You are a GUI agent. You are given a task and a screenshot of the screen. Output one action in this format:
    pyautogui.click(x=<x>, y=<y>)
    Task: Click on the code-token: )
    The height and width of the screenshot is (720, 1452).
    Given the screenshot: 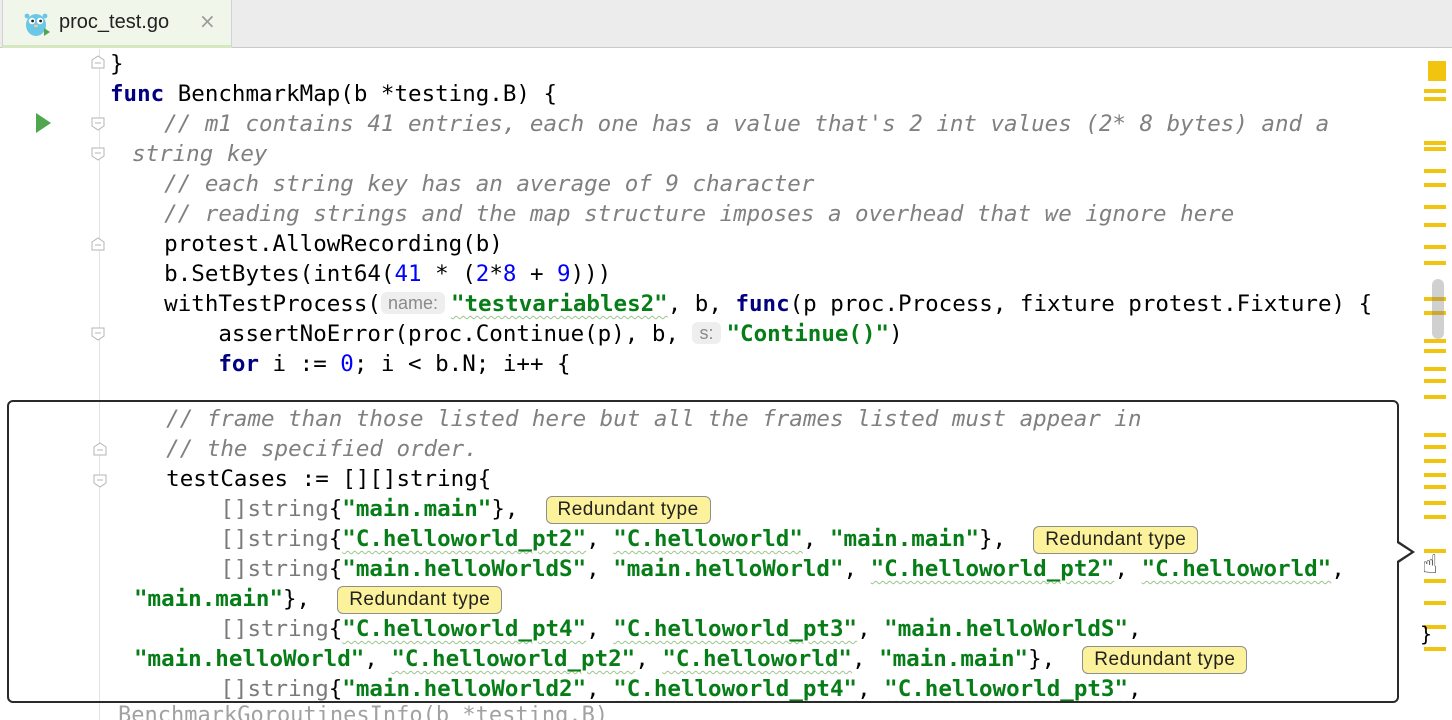 What is the action you would take?
    pyautogui.click(x=896, y=334)
    